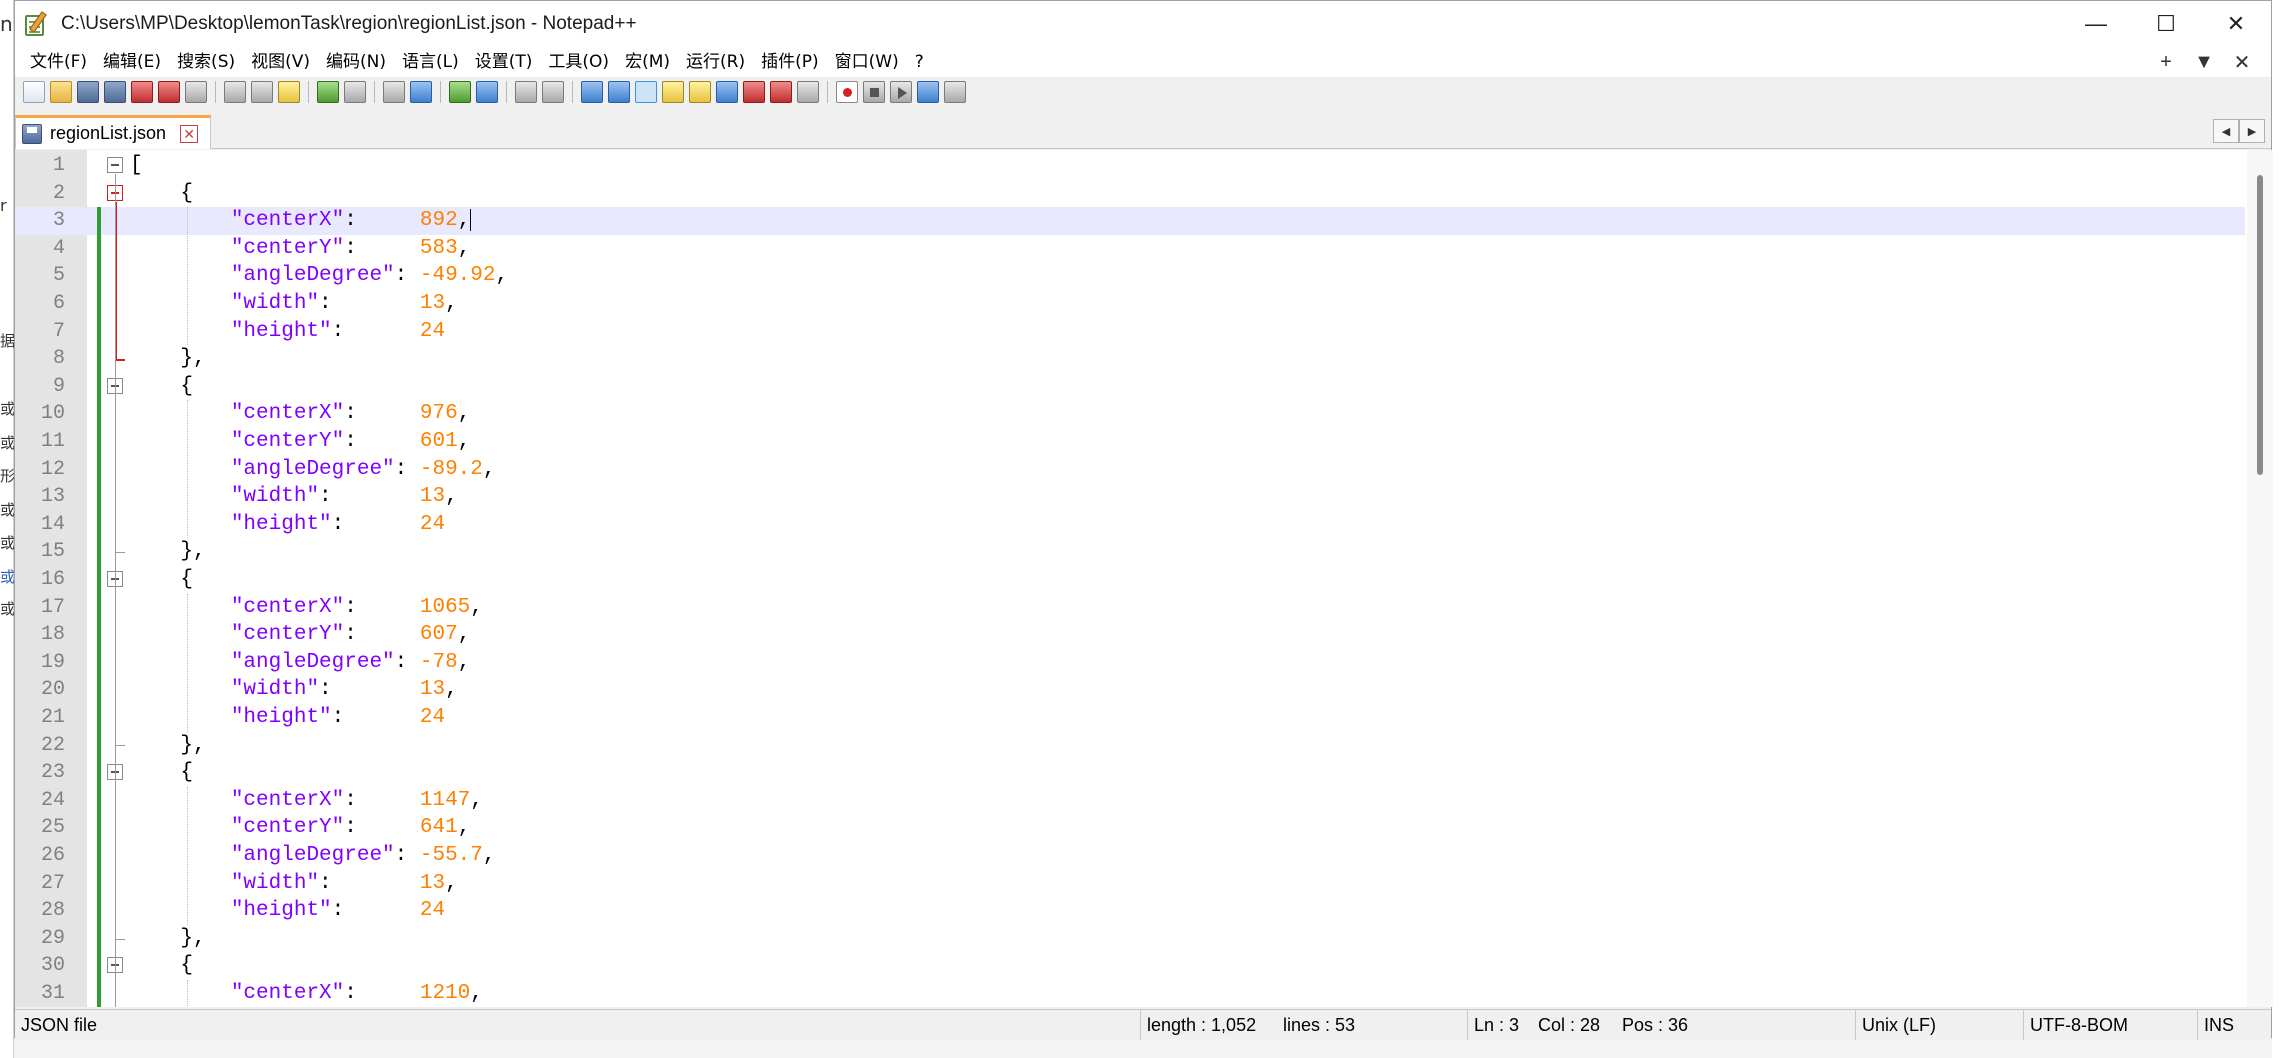  I want to click on scrollbar-thumb, so click(2260, 325).